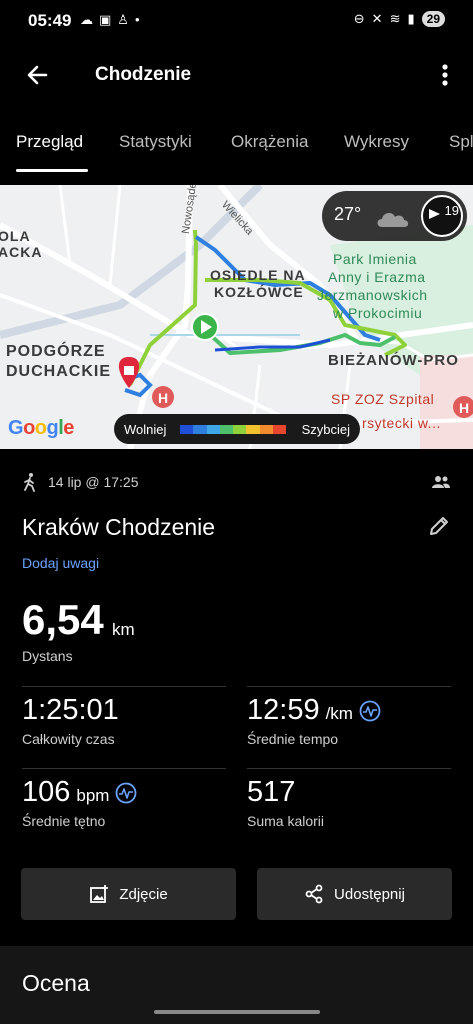 The height and width of the screenshot is (1024, 473). What do you see at coordinates (325, 429) in the screenshot?
I see `legend-fast-label: Szybciej` at bounding box center [325, 429].